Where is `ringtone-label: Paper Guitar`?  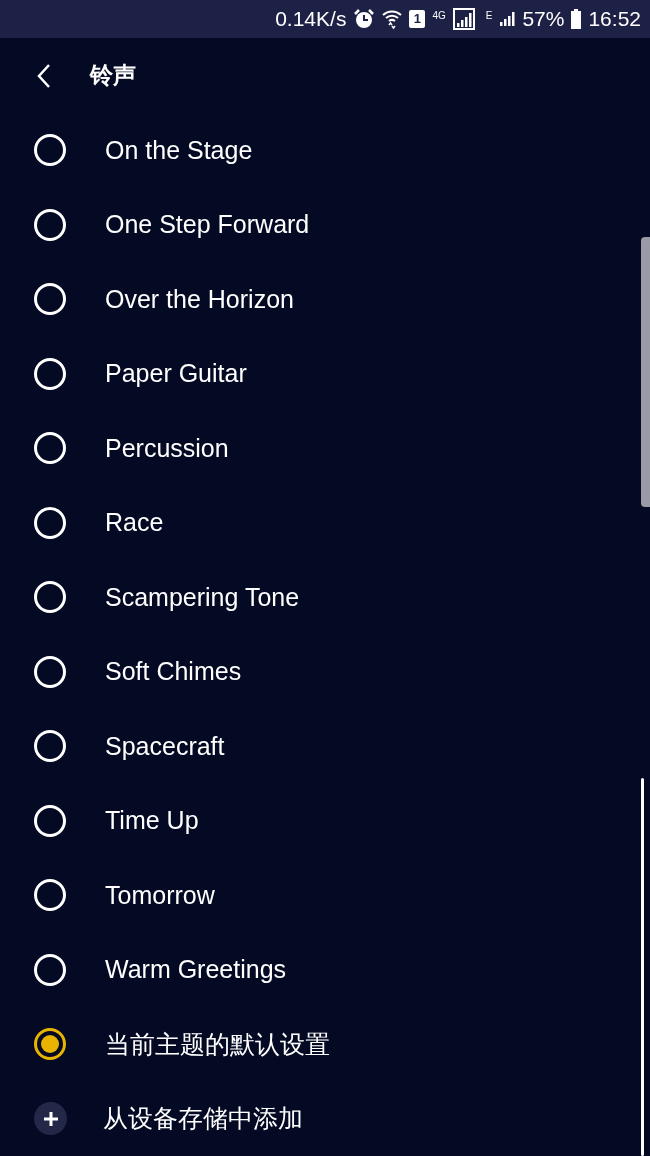 ringtone-label: Paper Guitar is located at coordinates (176, 374).